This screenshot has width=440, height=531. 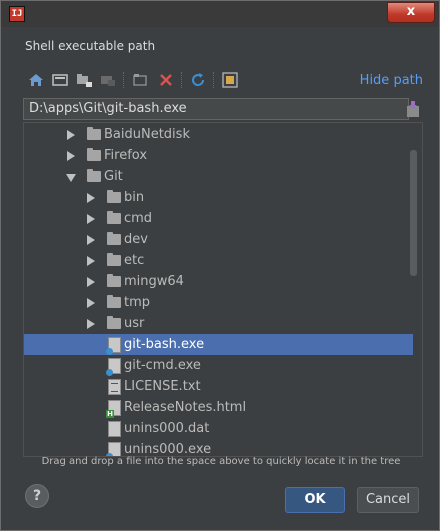 What do you see at coordinates (413, 300) in the screenshot?
I see `tree-scrollbar` at bounding box center [413, 300].